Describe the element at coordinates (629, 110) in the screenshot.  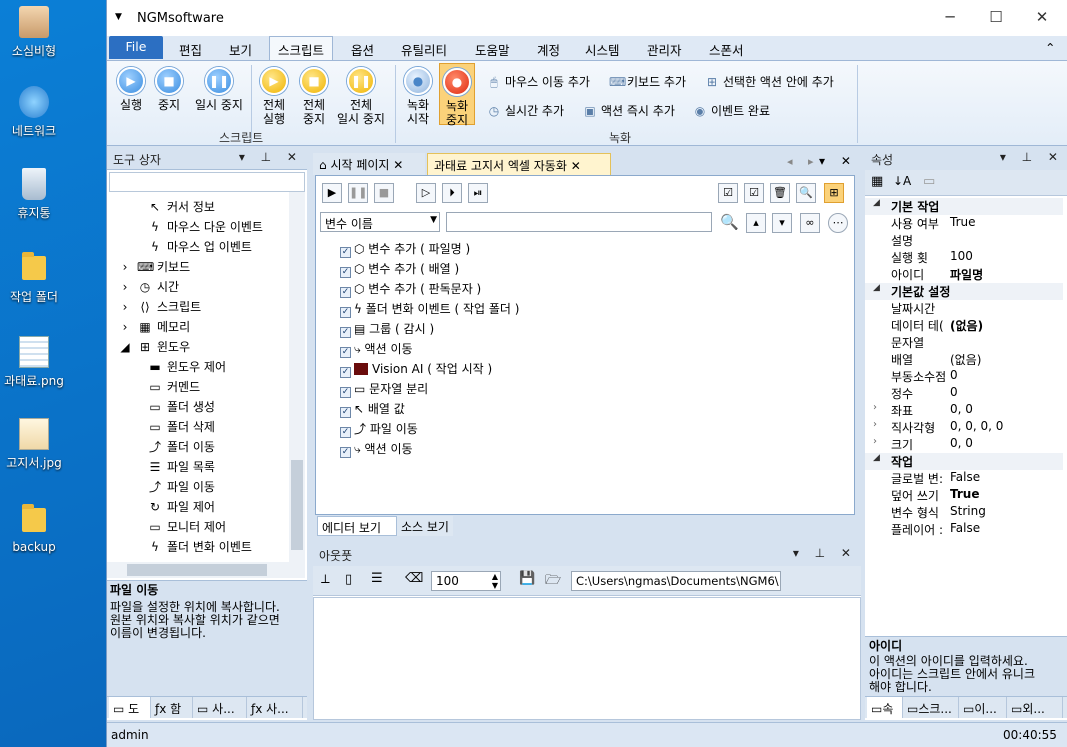
I see `action-instant-add-button: ▣ 액션 즉시 추가` at that location.